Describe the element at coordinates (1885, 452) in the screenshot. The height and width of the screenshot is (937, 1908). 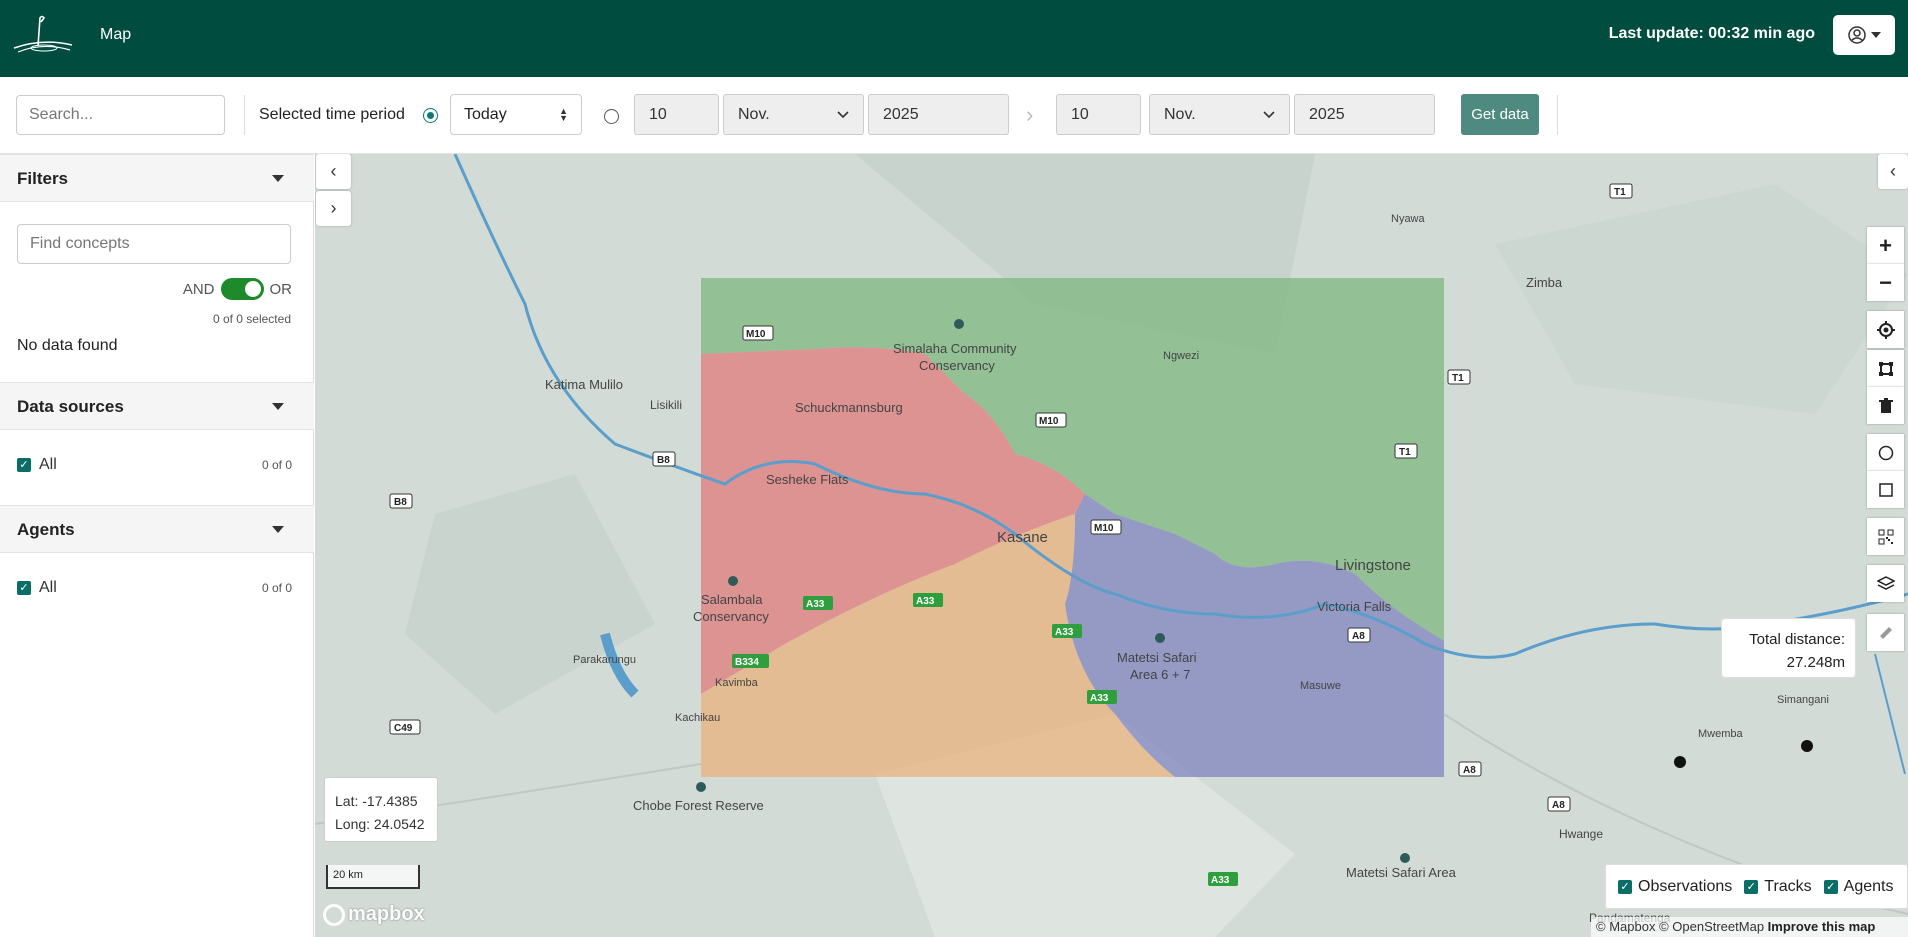
I see `draw-circle-button` at that location.